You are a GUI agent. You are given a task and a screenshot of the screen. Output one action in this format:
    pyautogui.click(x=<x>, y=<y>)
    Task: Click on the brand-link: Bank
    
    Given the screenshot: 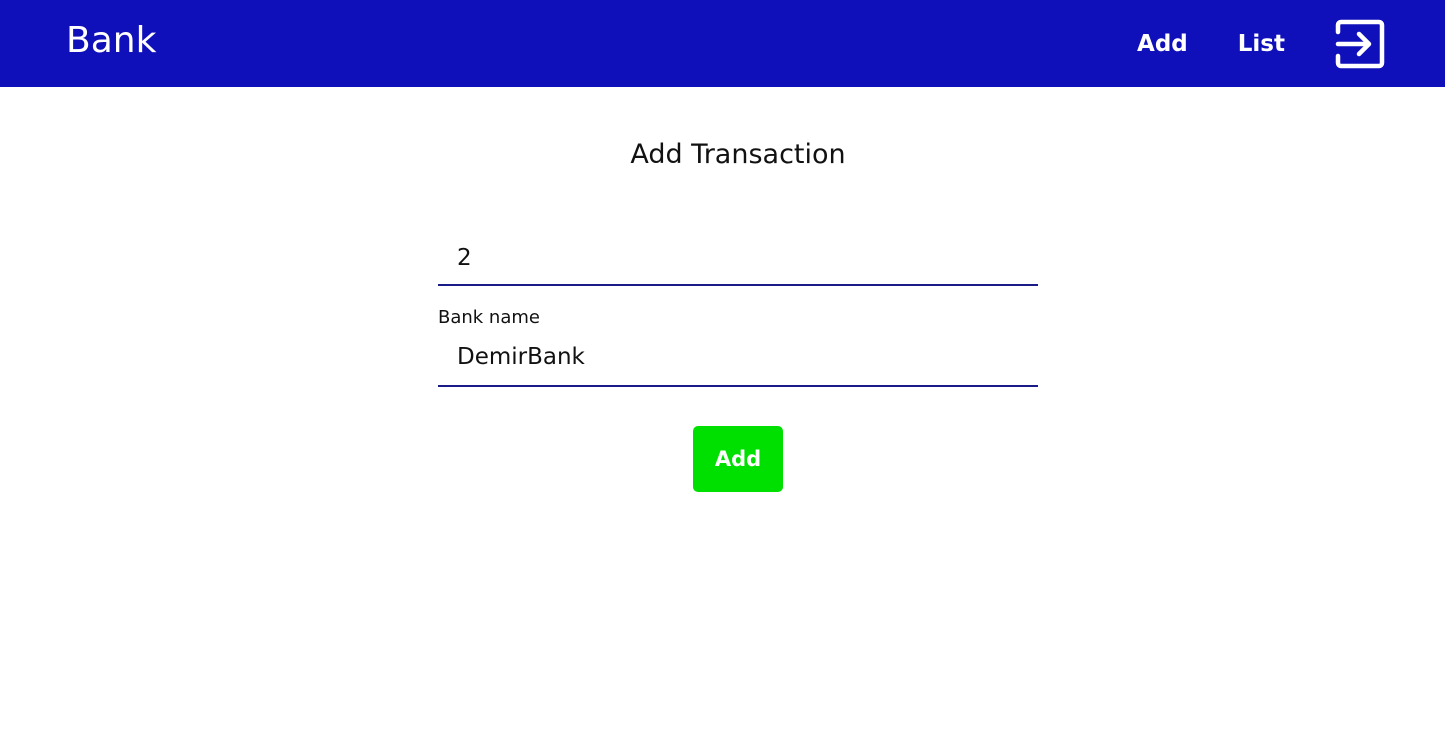 What is the action you would take?
    pyautogui.click(x=111, y=41)
    